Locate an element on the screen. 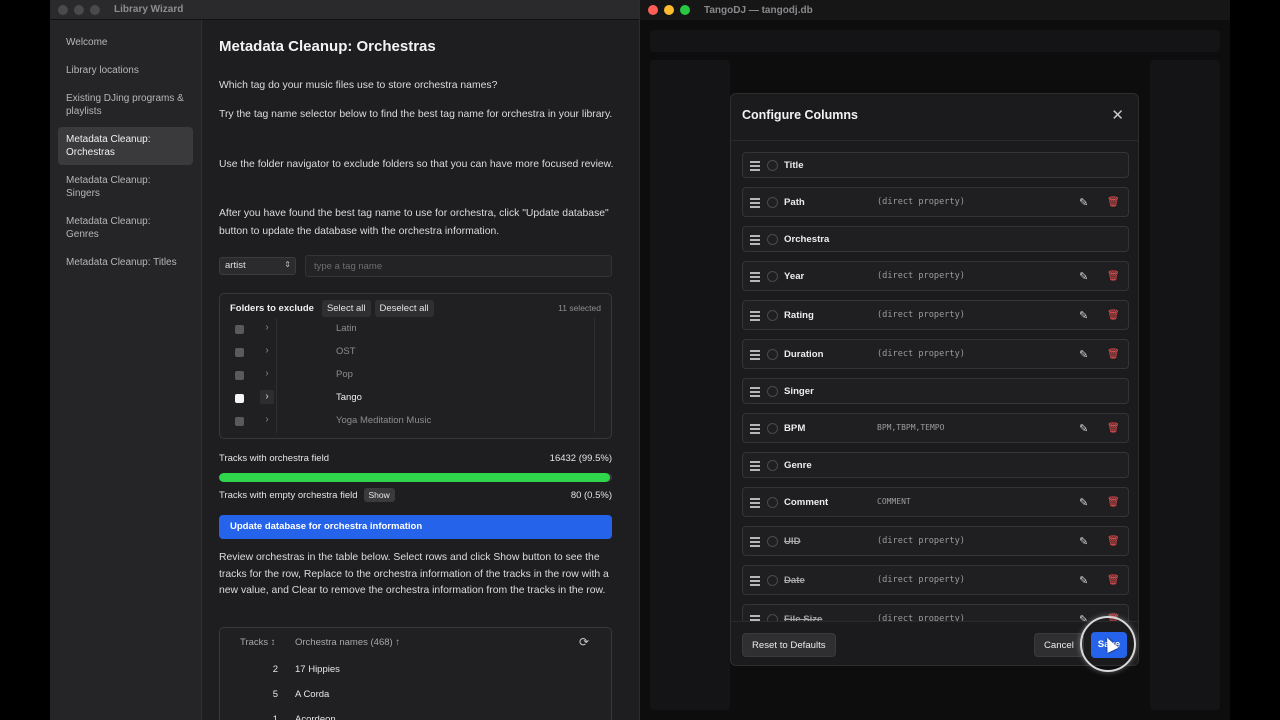  select-all-button: Select all is located at coordinates (346, 308).